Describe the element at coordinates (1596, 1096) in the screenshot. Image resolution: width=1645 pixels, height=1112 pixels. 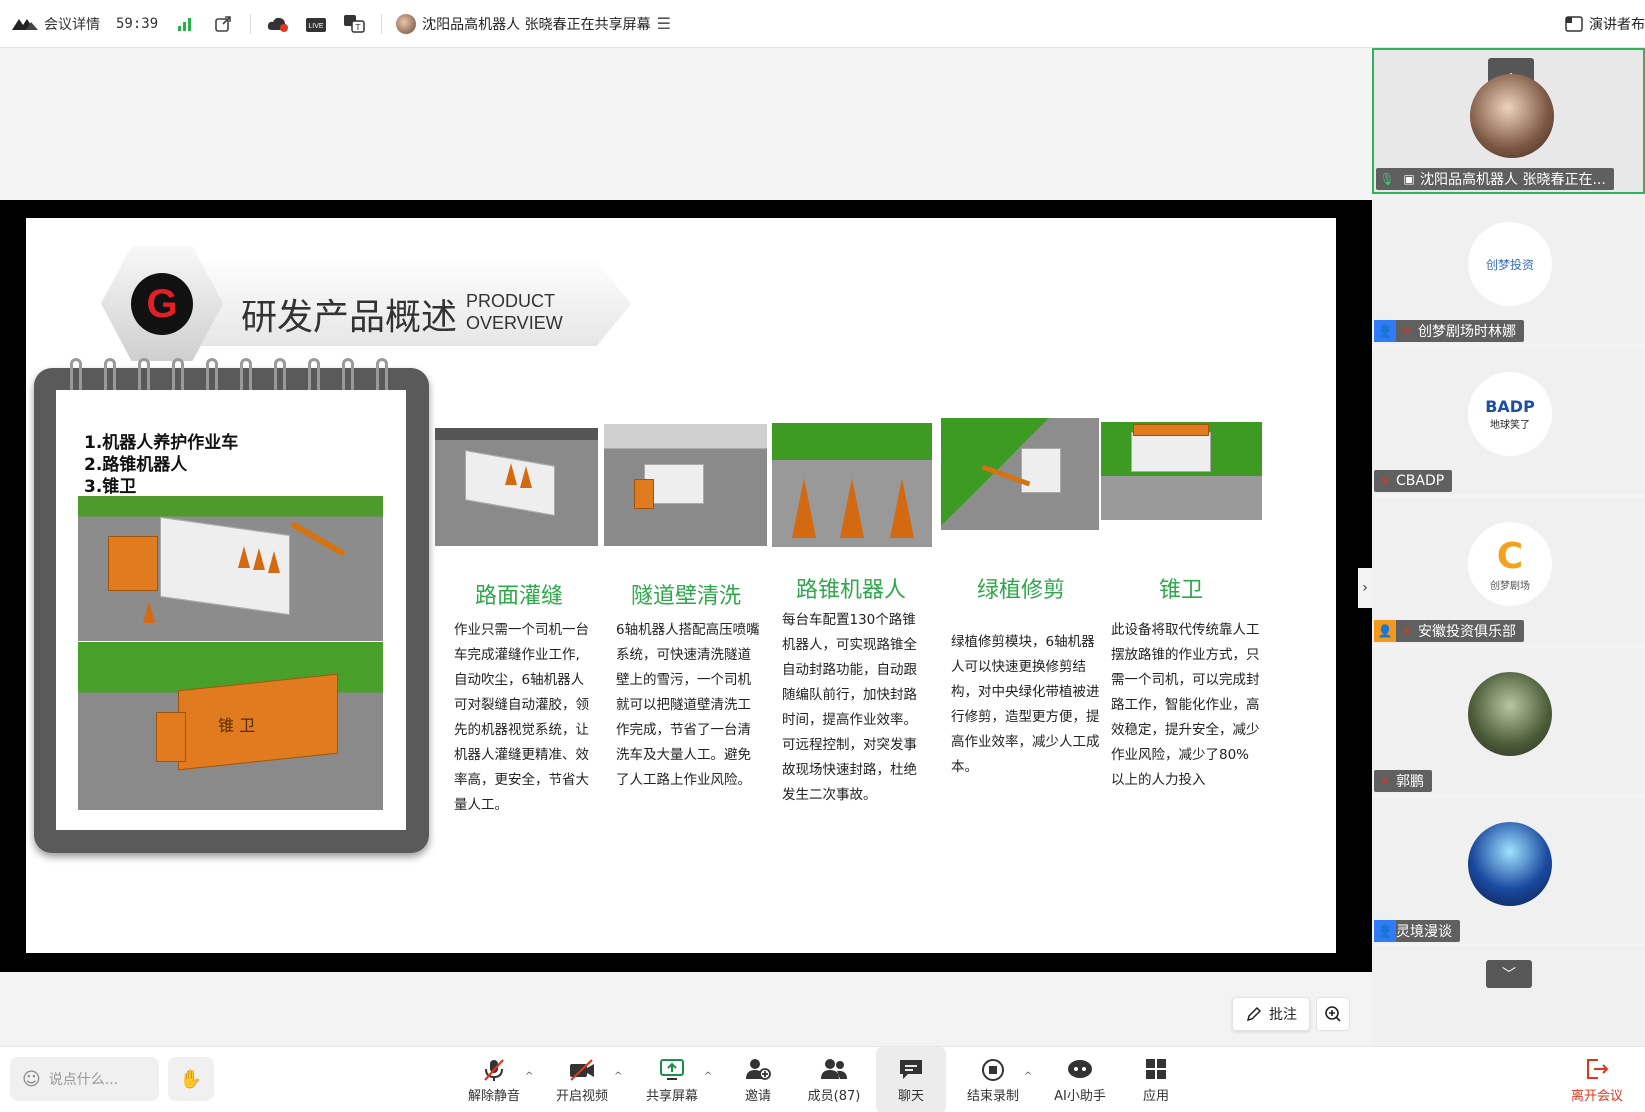
I see `leave-label: 离开会议` at that location.